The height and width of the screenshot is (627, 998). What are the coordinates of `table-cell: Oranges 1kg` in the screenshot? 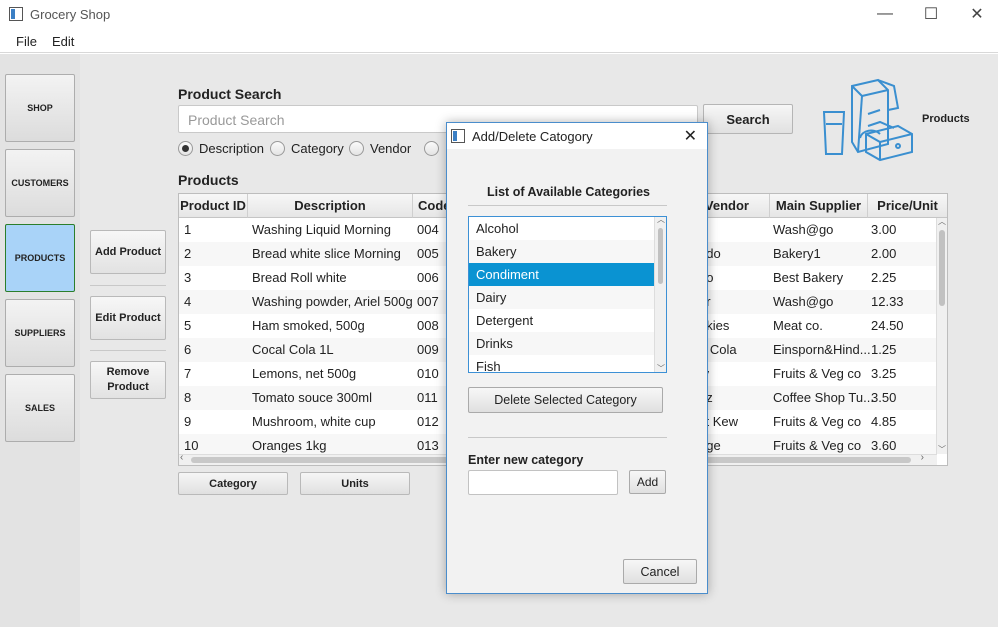 It's located at (289, 445).